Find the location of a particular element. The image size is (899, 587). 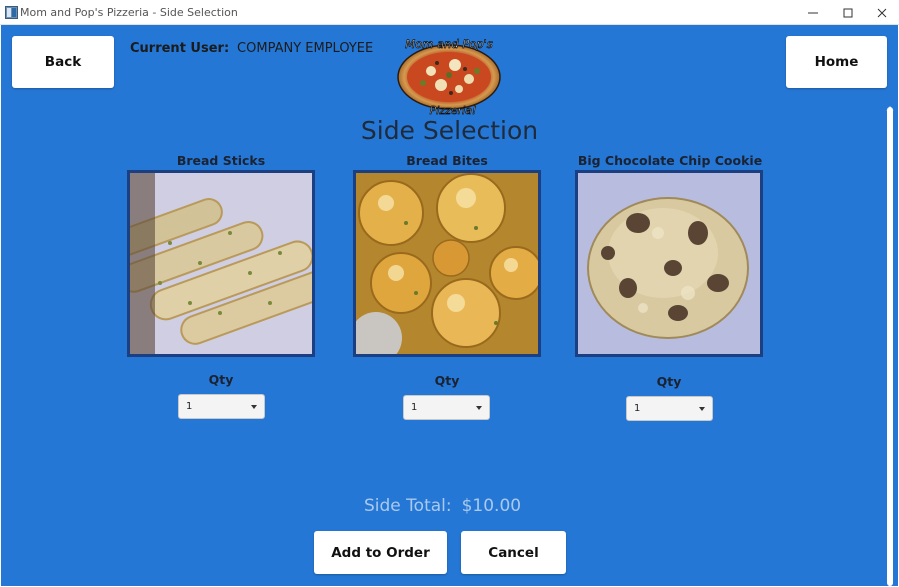

qty-value-bread-bites: 1 is located at coordinates (414, 407).